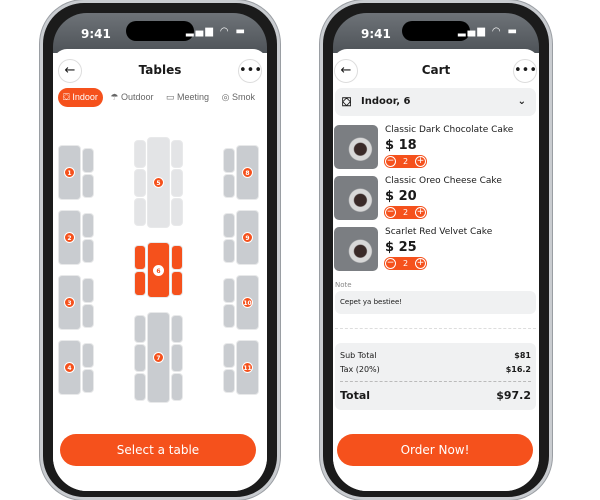 This screenshot has width=600, height=500. Describe the element at coordinates (435, 369) in the screenshot. I see `tax-row: Tax (20%) $16.2` at that location.